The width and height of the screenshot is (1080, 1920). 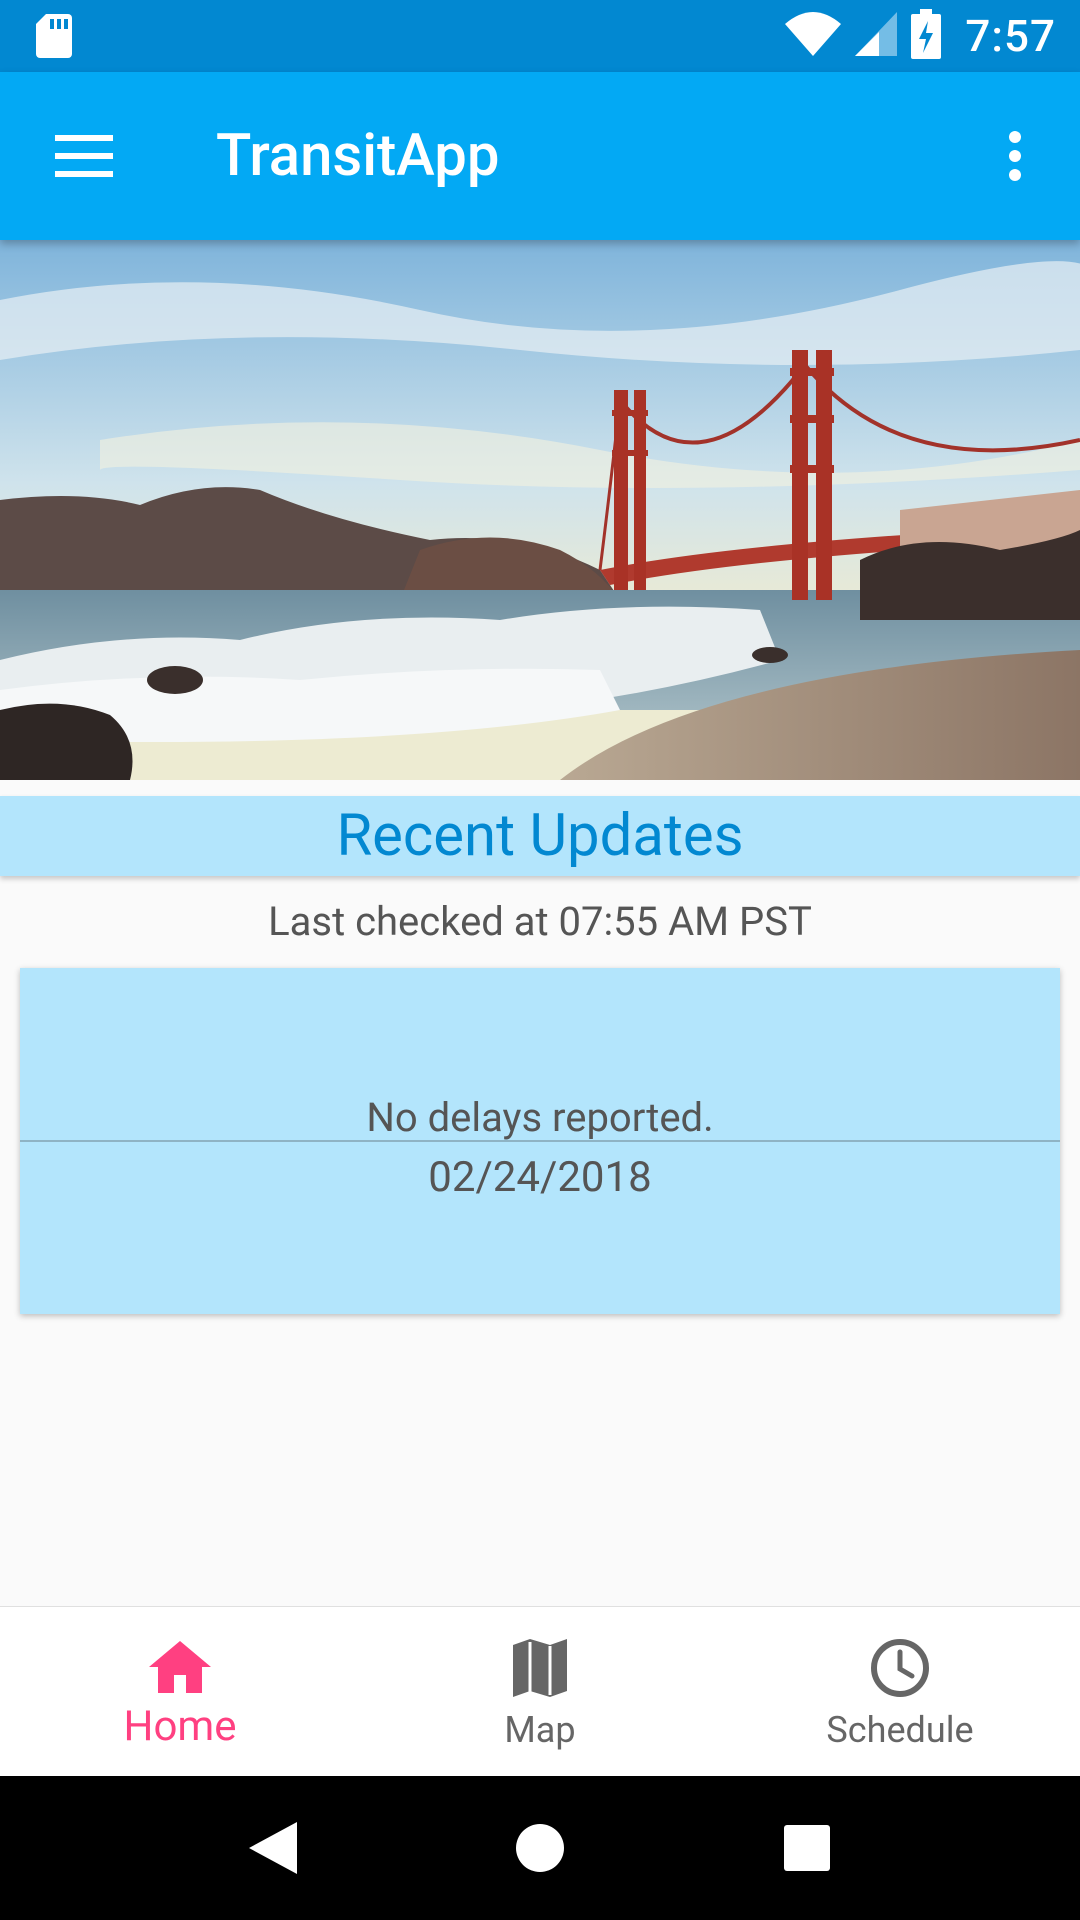 I want to click on home-icon, so click(x=180, y=1667).